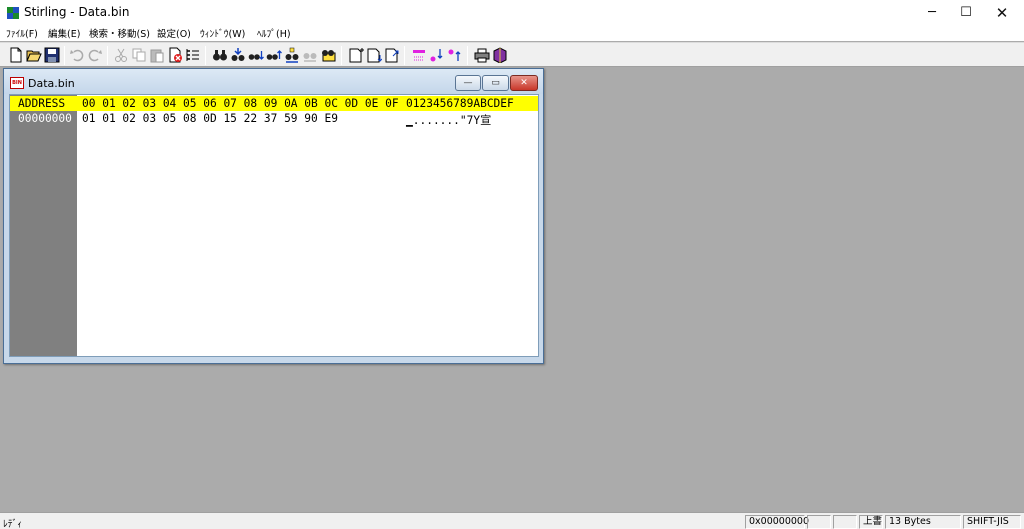  Describe the element at coordinates (77, 12) in the screenshot. I see `window-title: Stirling - Data.bin` at that location.